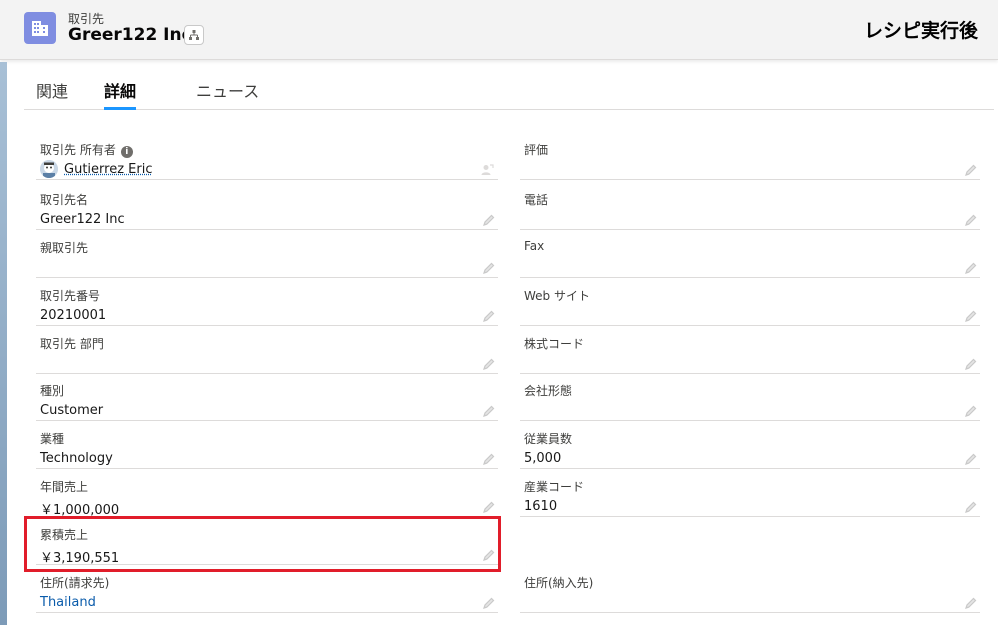 The width and height of the screenshot is (998, 625). I want to click on field-employees: 従業員数 5,000, so click(750, 446).